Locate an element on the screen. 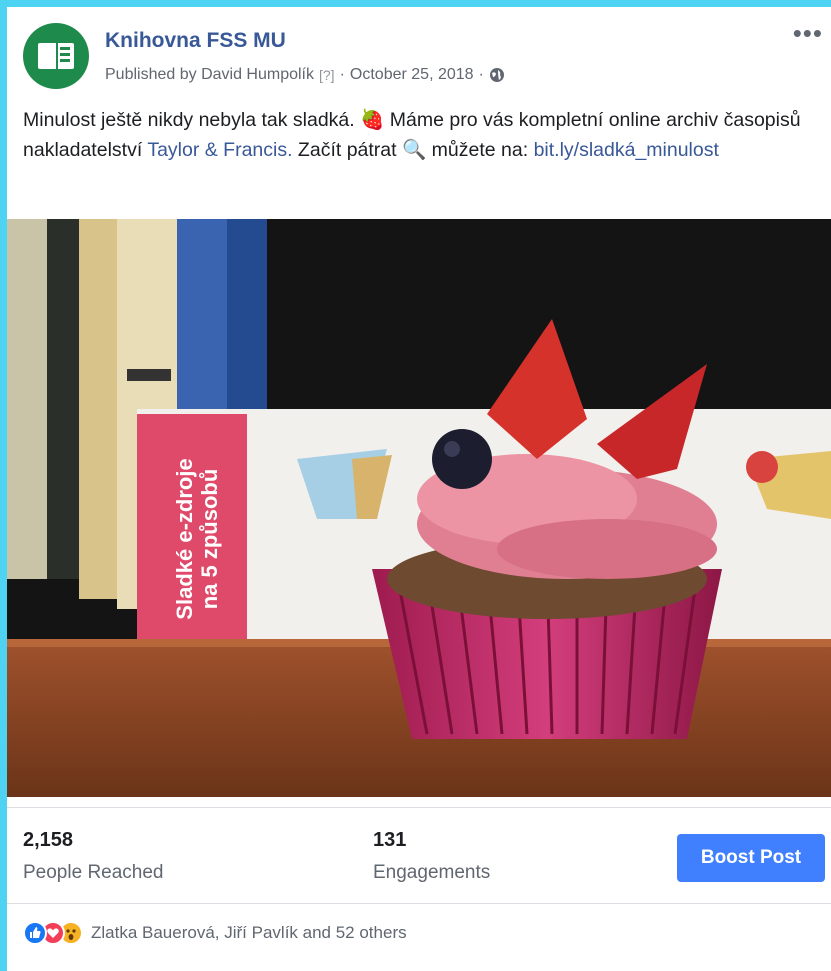  engagements-value: 131 is located at coordinates (390, 840).